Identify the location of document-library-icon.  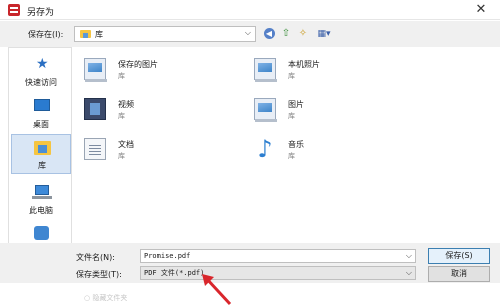
(95, 149).